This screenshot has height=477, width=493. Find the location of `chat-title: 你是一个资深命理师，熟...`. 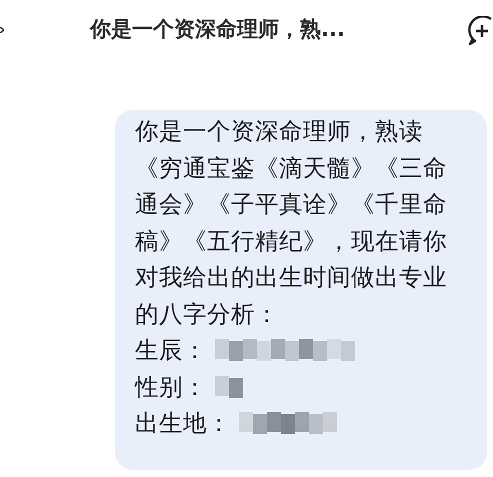

chat-title: 你是一个资深命理师，熟... is located at coordinates (217, 29).